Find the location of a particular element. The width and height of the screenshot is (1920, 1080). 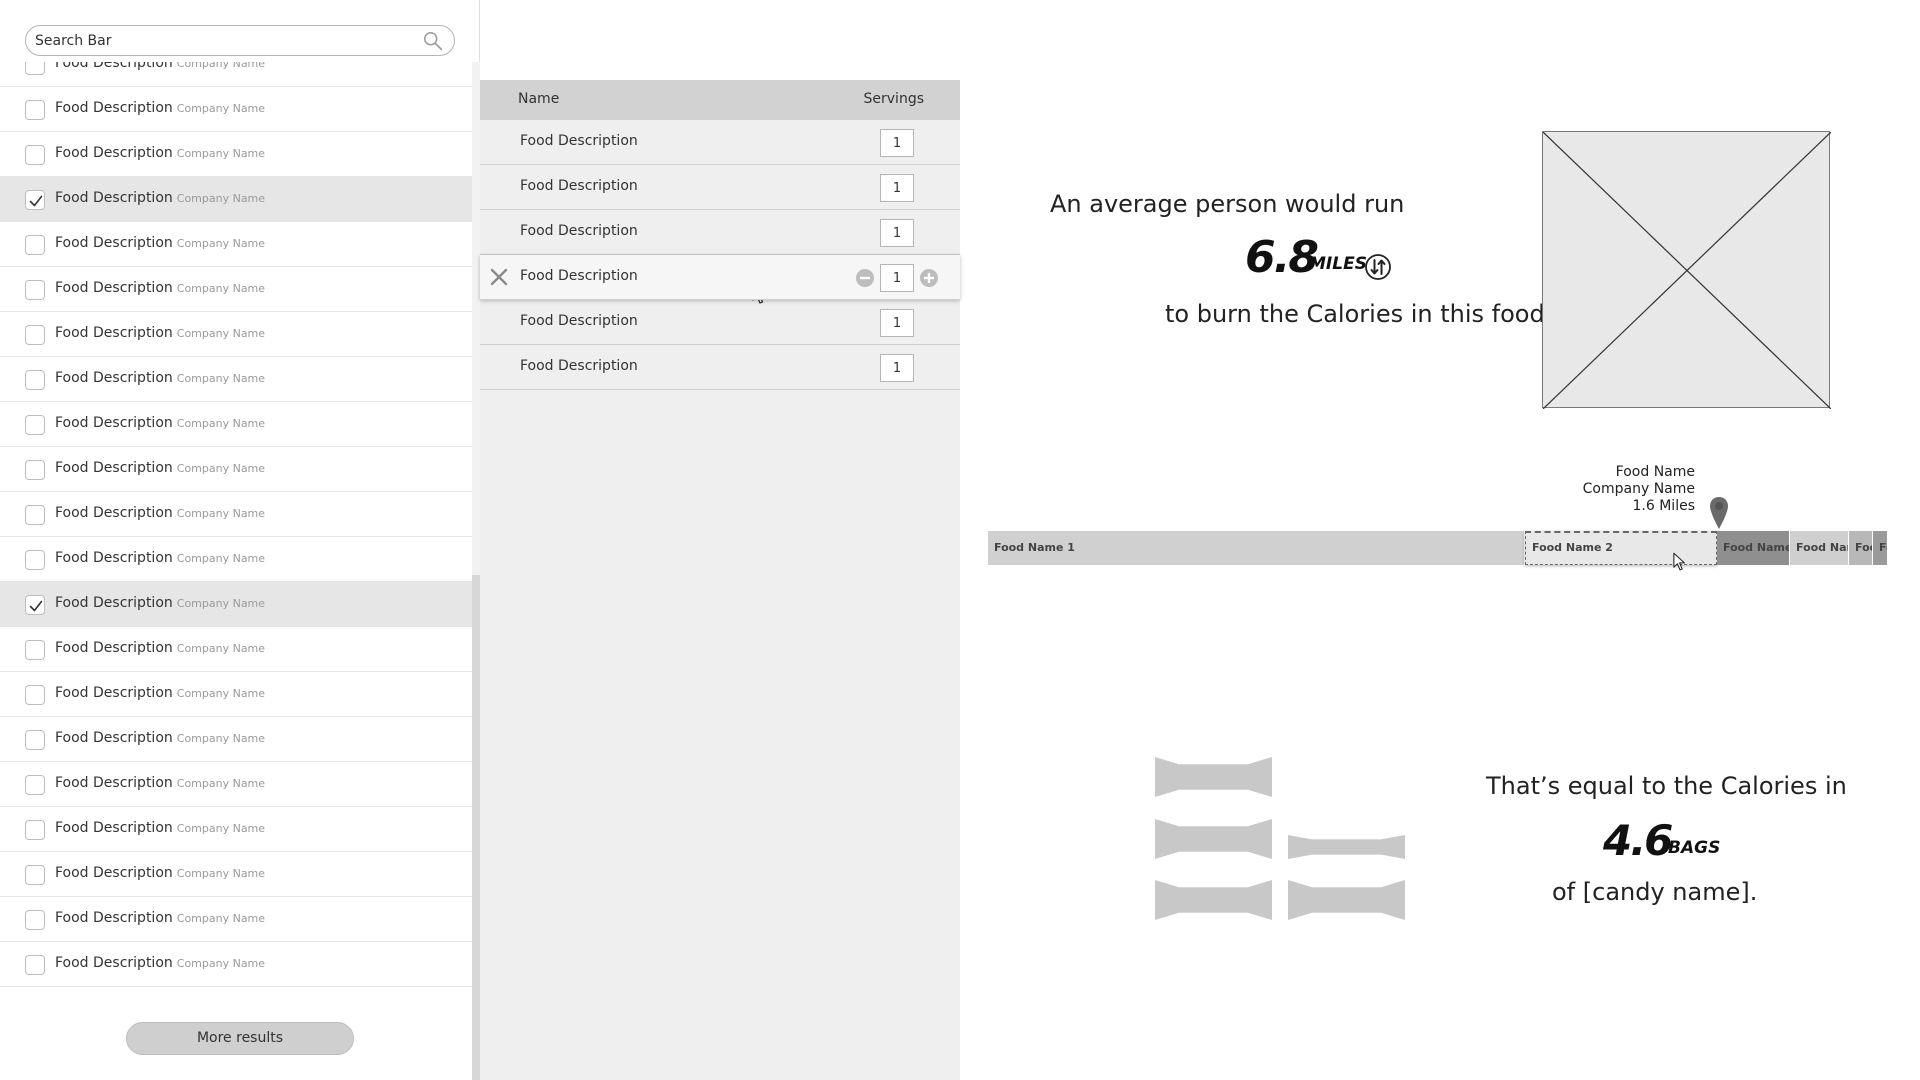

search-box is located at coordinates (240, 40).